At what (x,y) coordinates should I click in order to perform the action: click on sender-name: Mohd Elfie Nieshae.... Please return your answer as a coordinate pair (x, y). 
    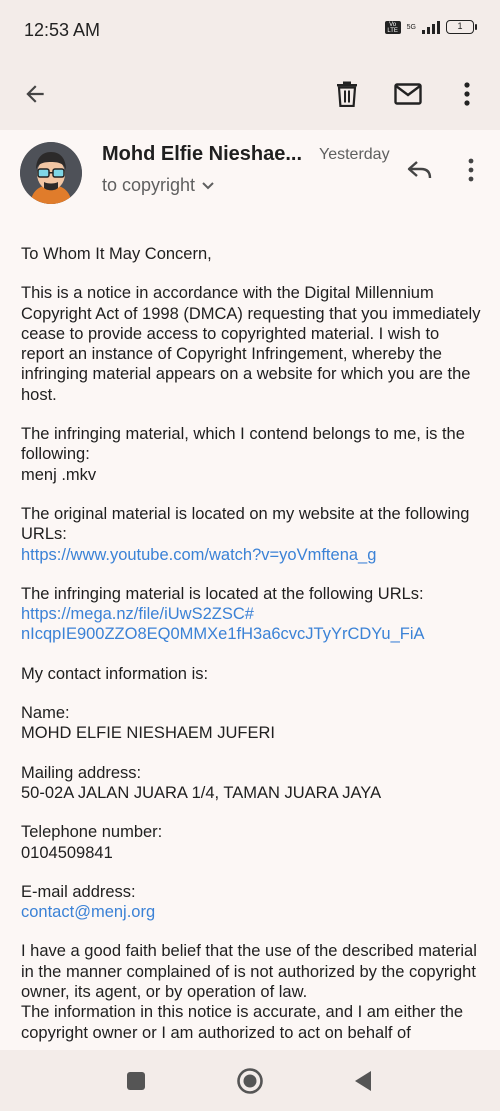
    Looking at the image, I should click on (202, 154).